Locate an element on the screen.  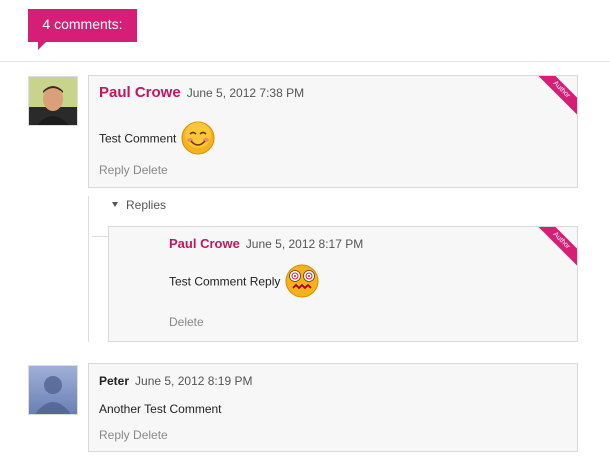
comment-text-2: Another Test Comment is located at coordinates (160, 409).